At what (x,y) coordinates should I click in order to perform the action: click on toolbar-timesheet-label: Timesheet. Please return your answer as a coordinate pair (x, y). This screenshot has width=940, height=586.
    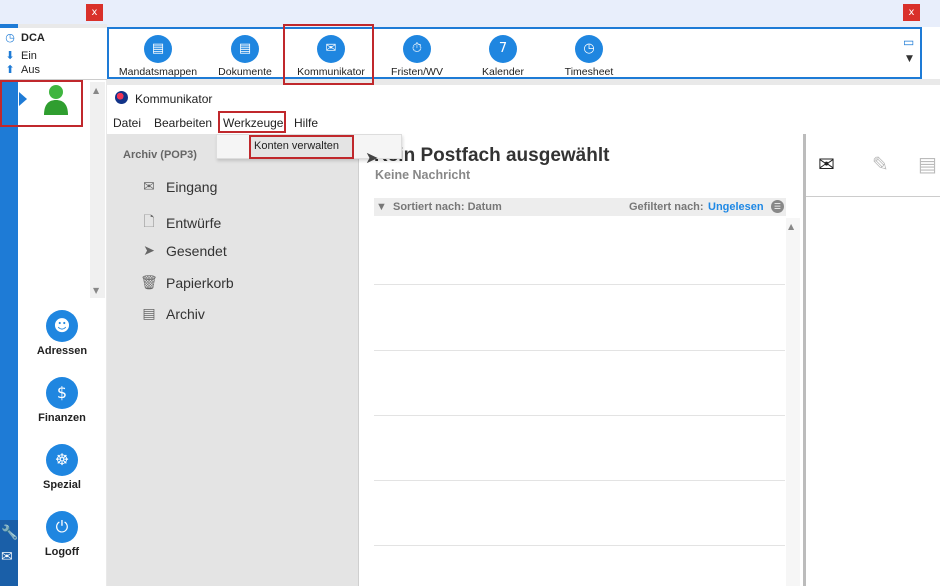
    Looking at the image, I should click on (589, 72).